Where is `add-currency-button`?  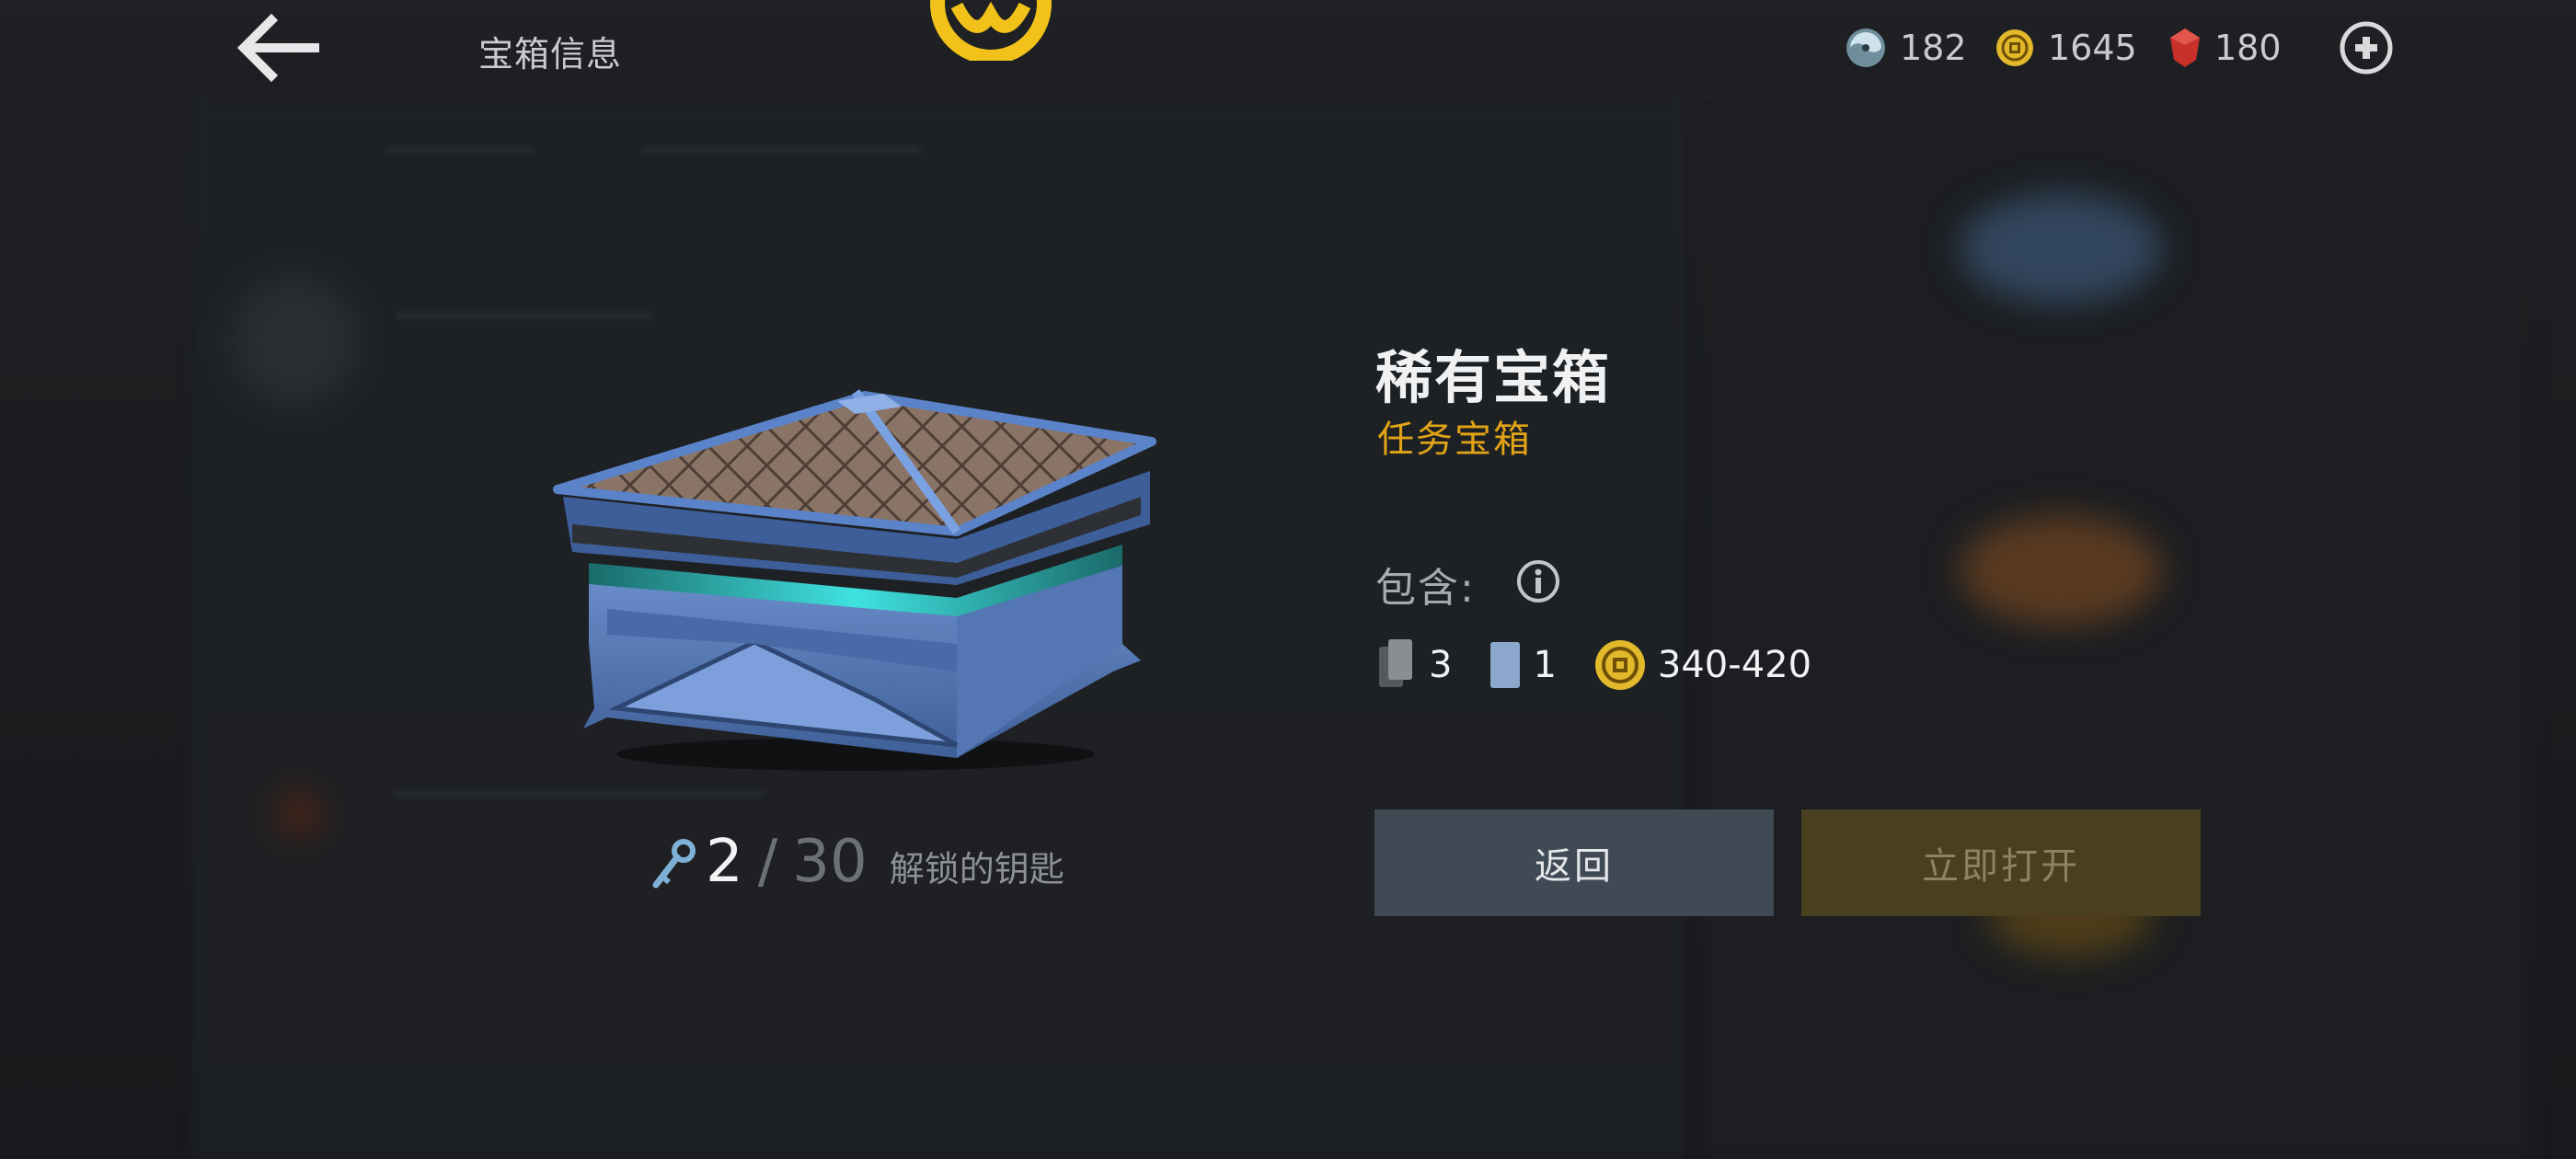 add-currency-button is located at coordinates (2366, 47).